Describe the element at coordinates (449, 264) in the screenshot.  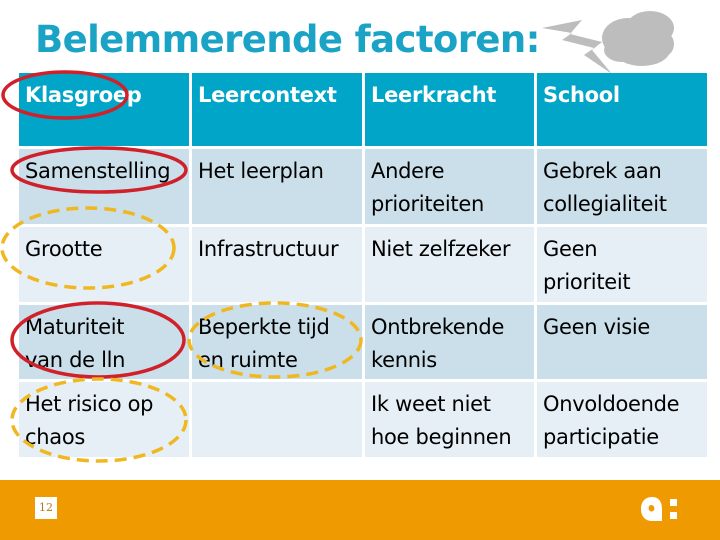
I see `table-cell: Niet zelfzeker` at that location.